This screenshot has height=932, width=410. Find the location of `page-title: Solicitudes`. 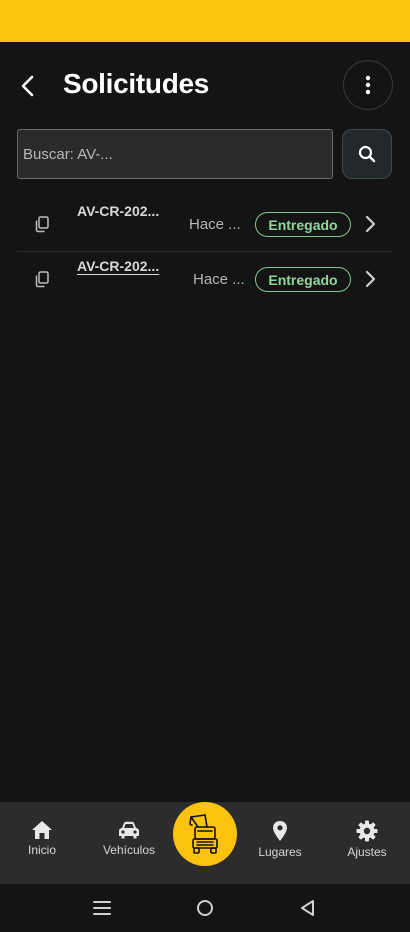

page-title: Solicitudes is located at coordinates (136, 83).